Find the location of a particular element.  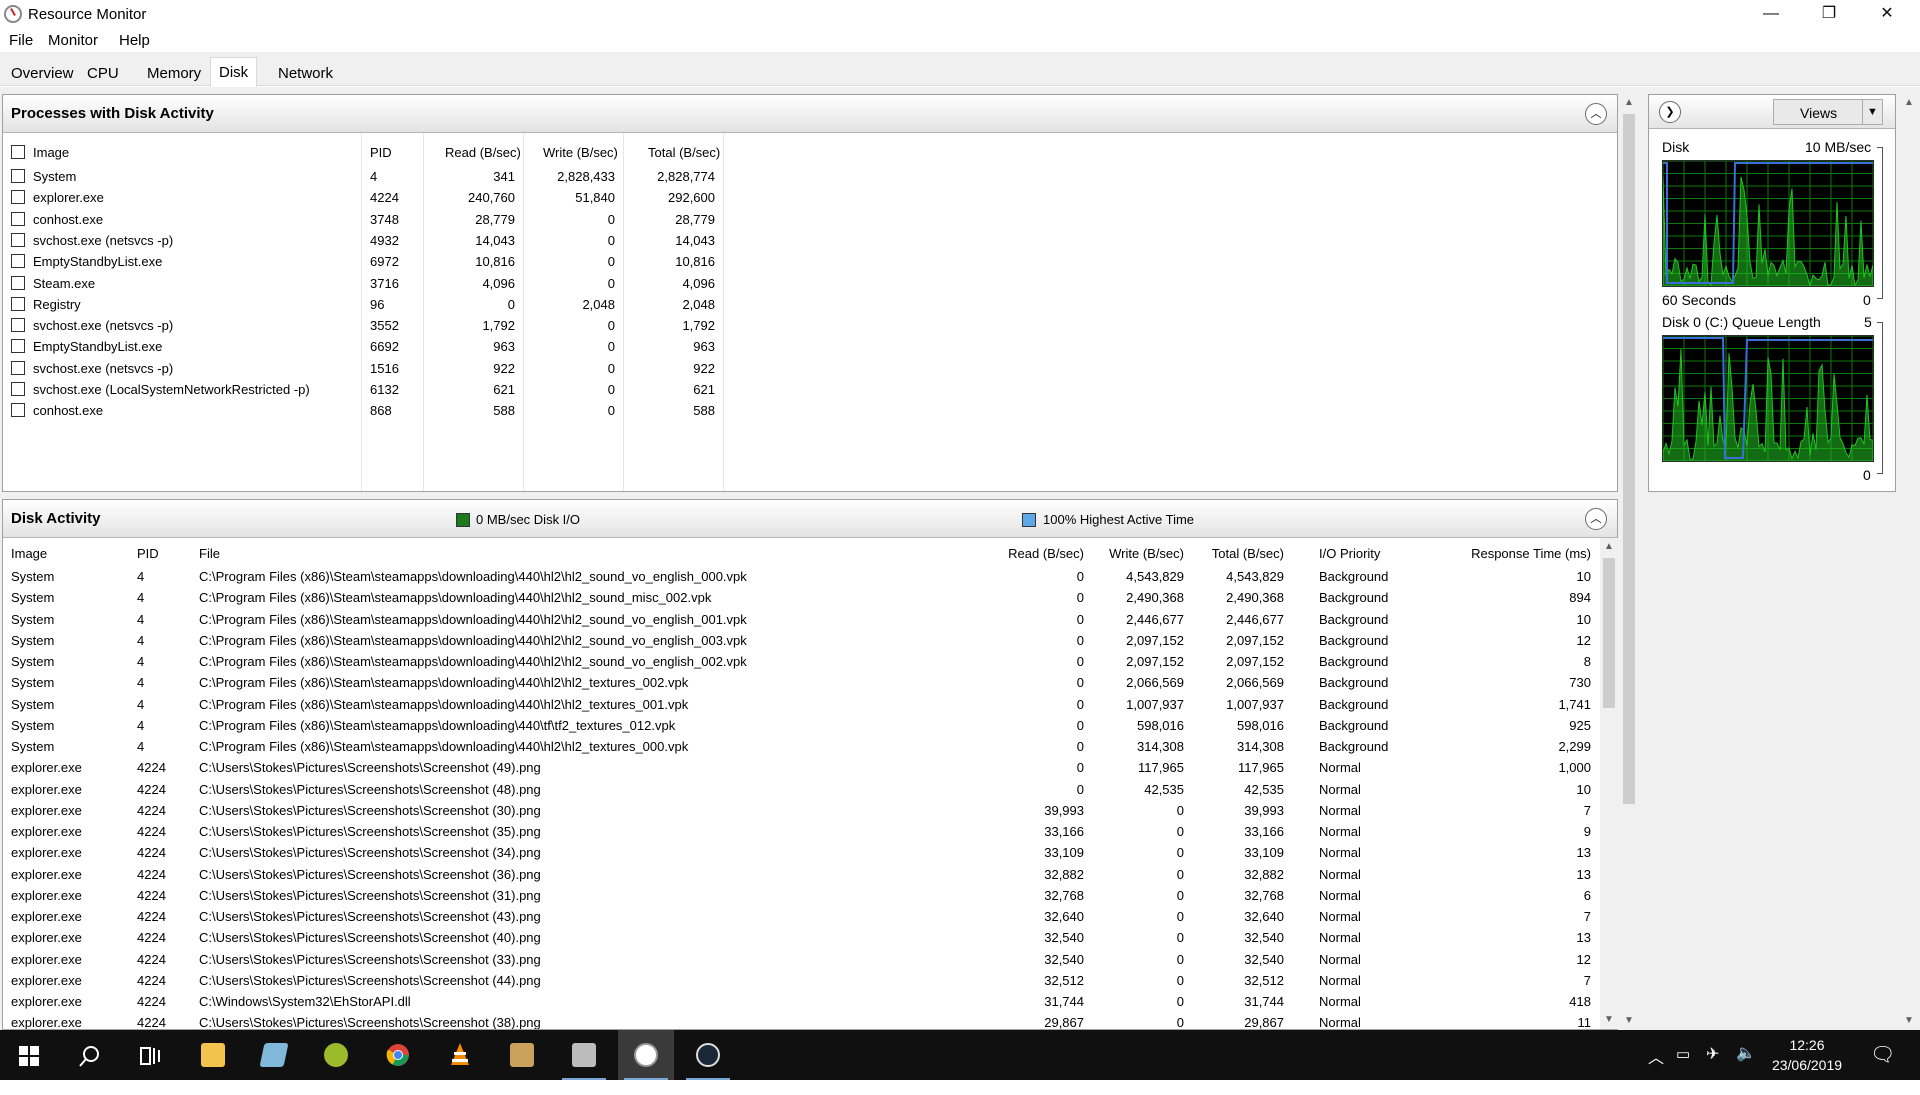

column-header-io-priority: I/O Priority is located at coordinates (1349, 553).